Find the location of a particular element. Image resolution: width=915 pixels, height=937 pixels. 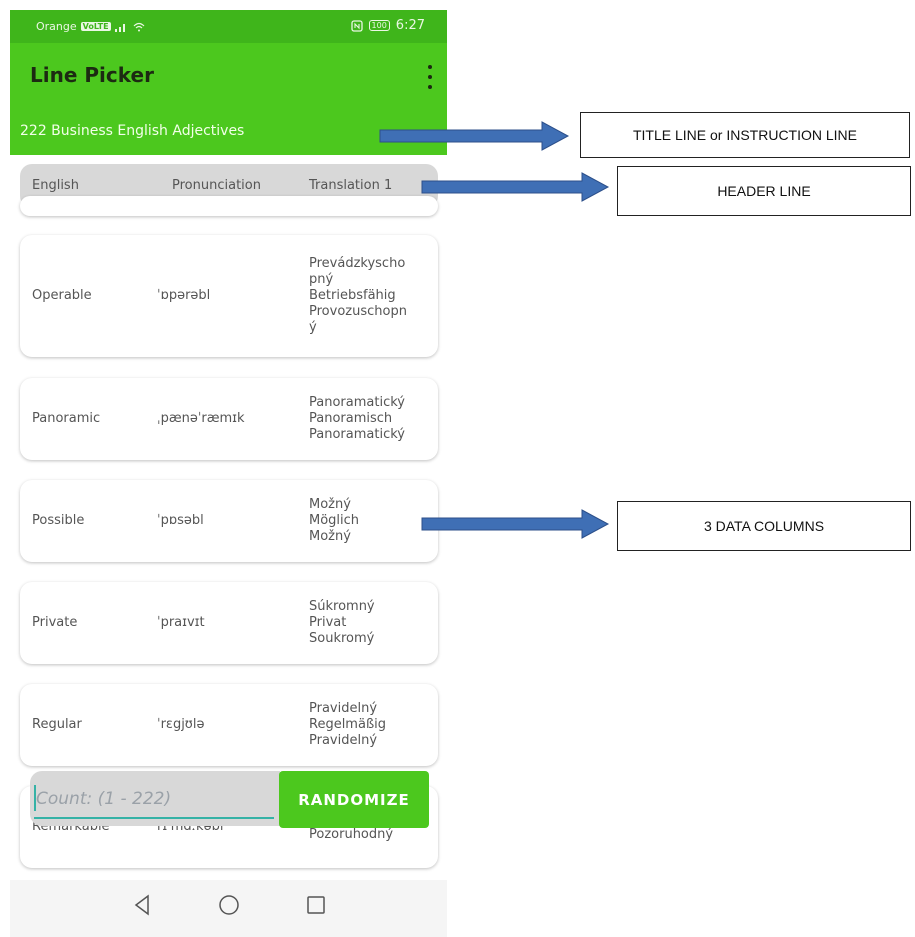

list-item: Possible ˈpɒsəbl Možný Möglich Možný is located at coordinates (229, 521).